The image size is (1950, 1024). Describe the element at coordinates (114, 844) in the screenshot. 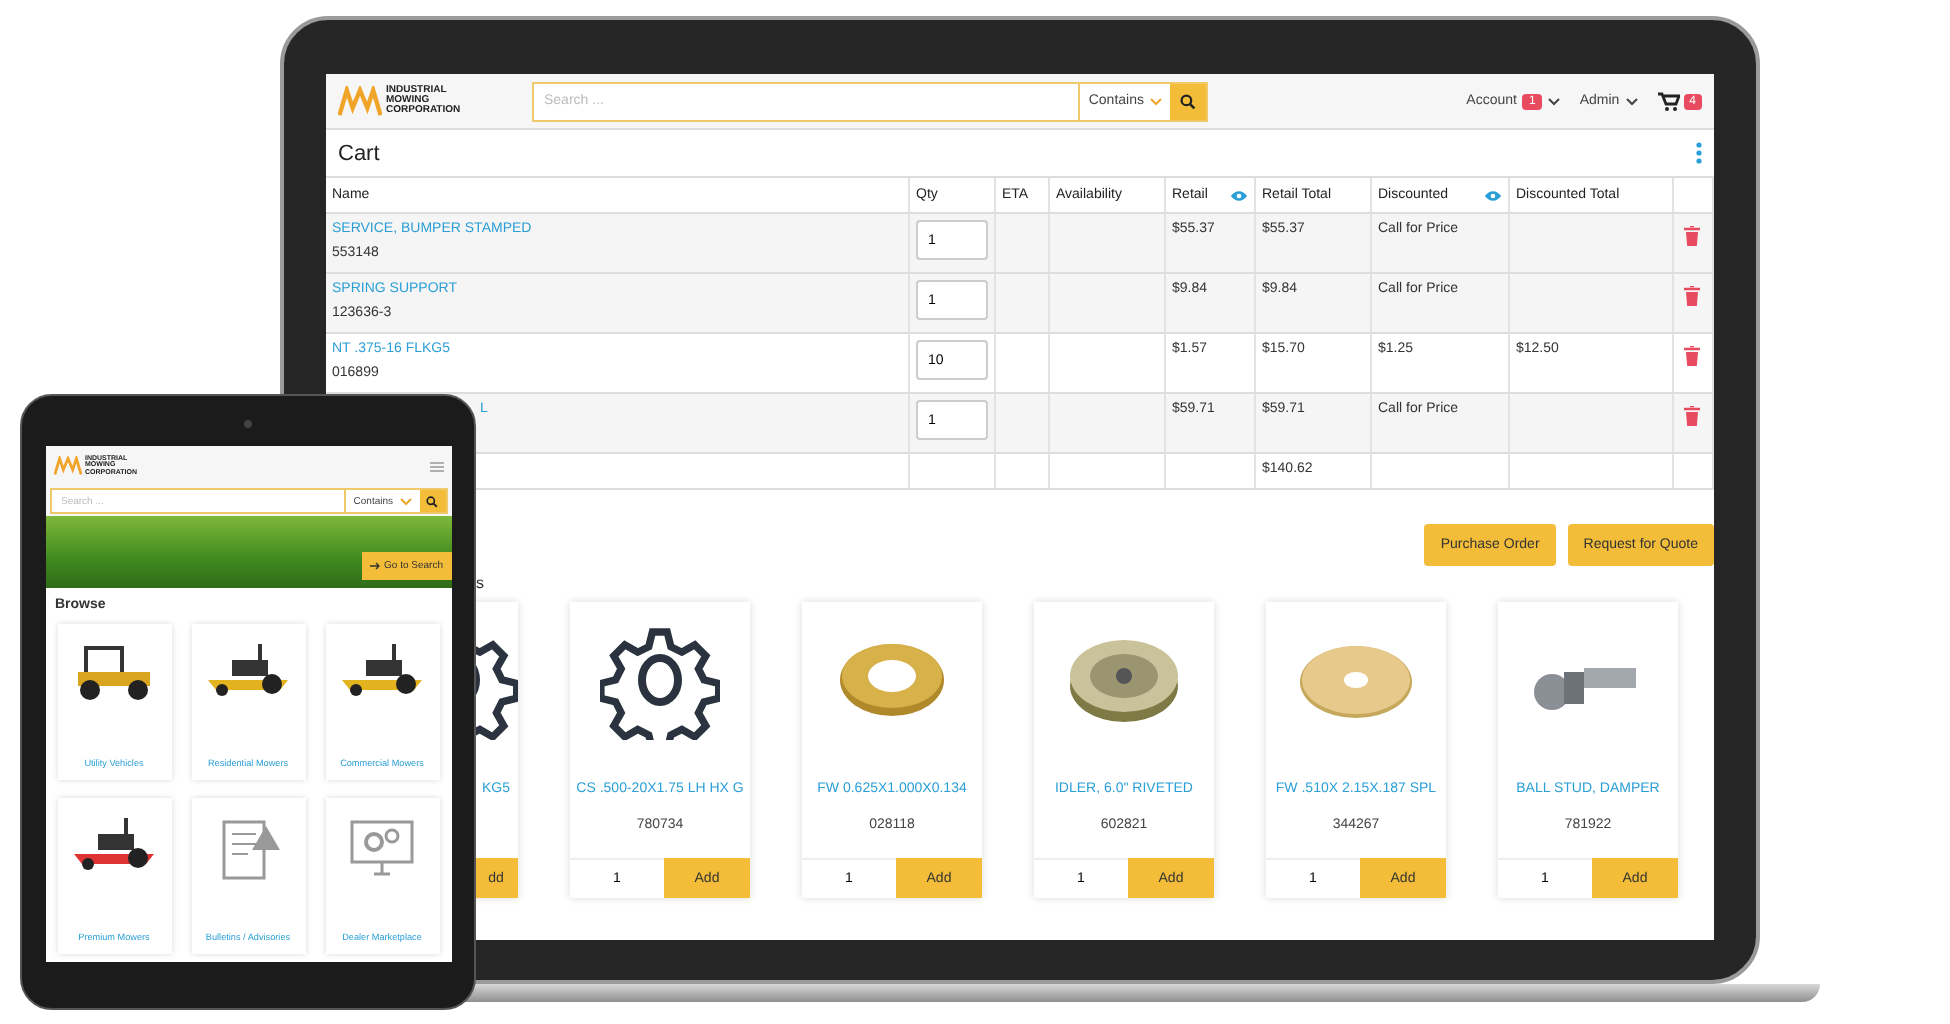

I see `walk-behind-mower-drawing` at that location.